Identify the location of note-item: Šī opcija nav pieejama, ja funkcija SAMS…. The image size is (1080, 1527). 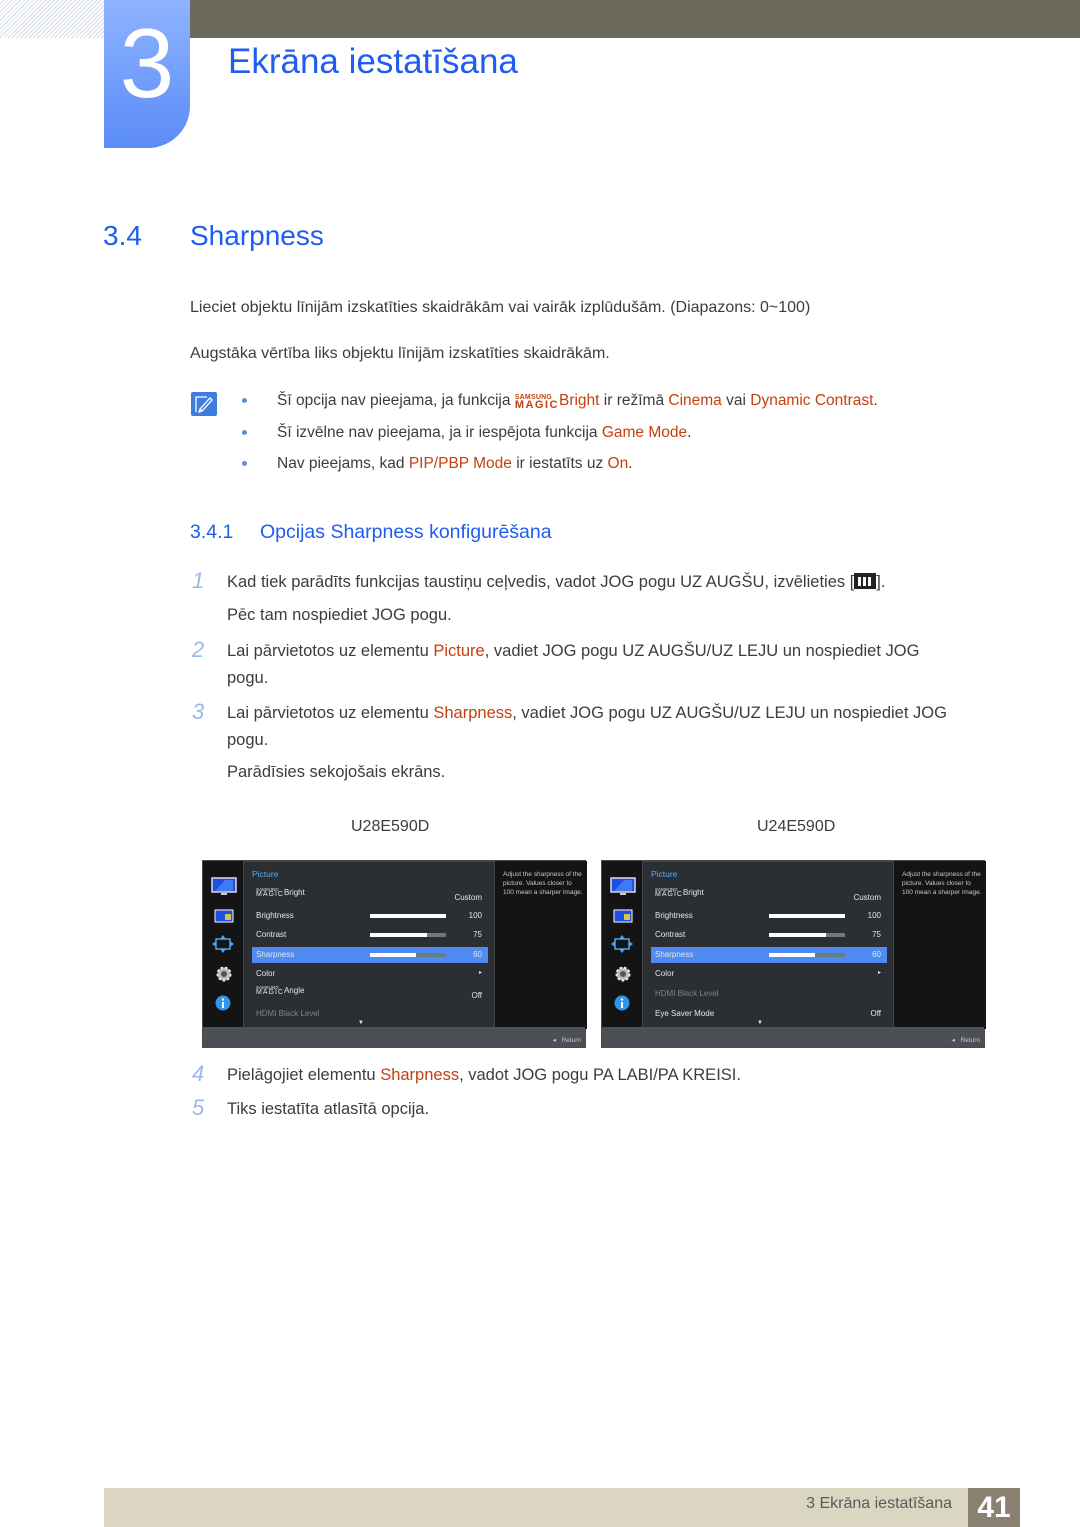
(560, 401).